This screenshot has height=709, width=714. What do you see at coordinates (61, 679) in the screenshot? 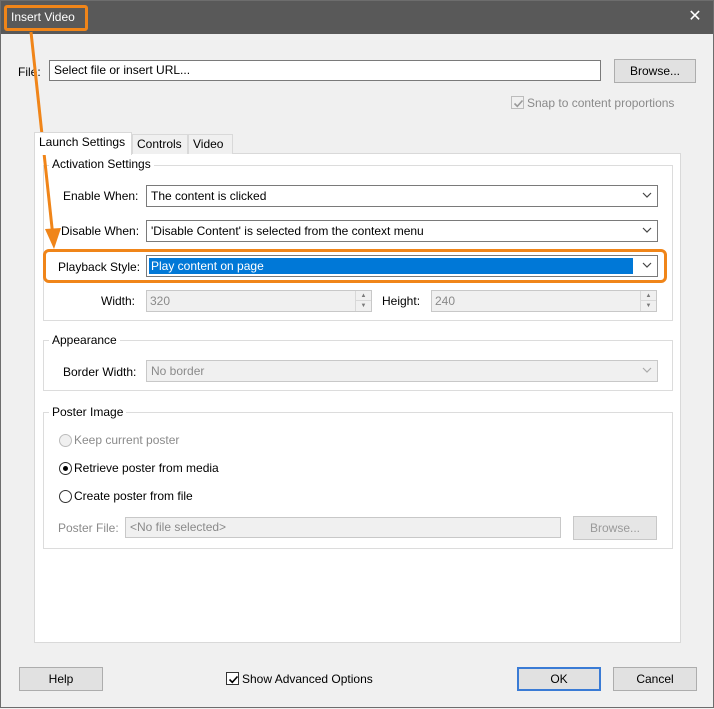
I see `help-button: Help` at bounding box center [61, 679].